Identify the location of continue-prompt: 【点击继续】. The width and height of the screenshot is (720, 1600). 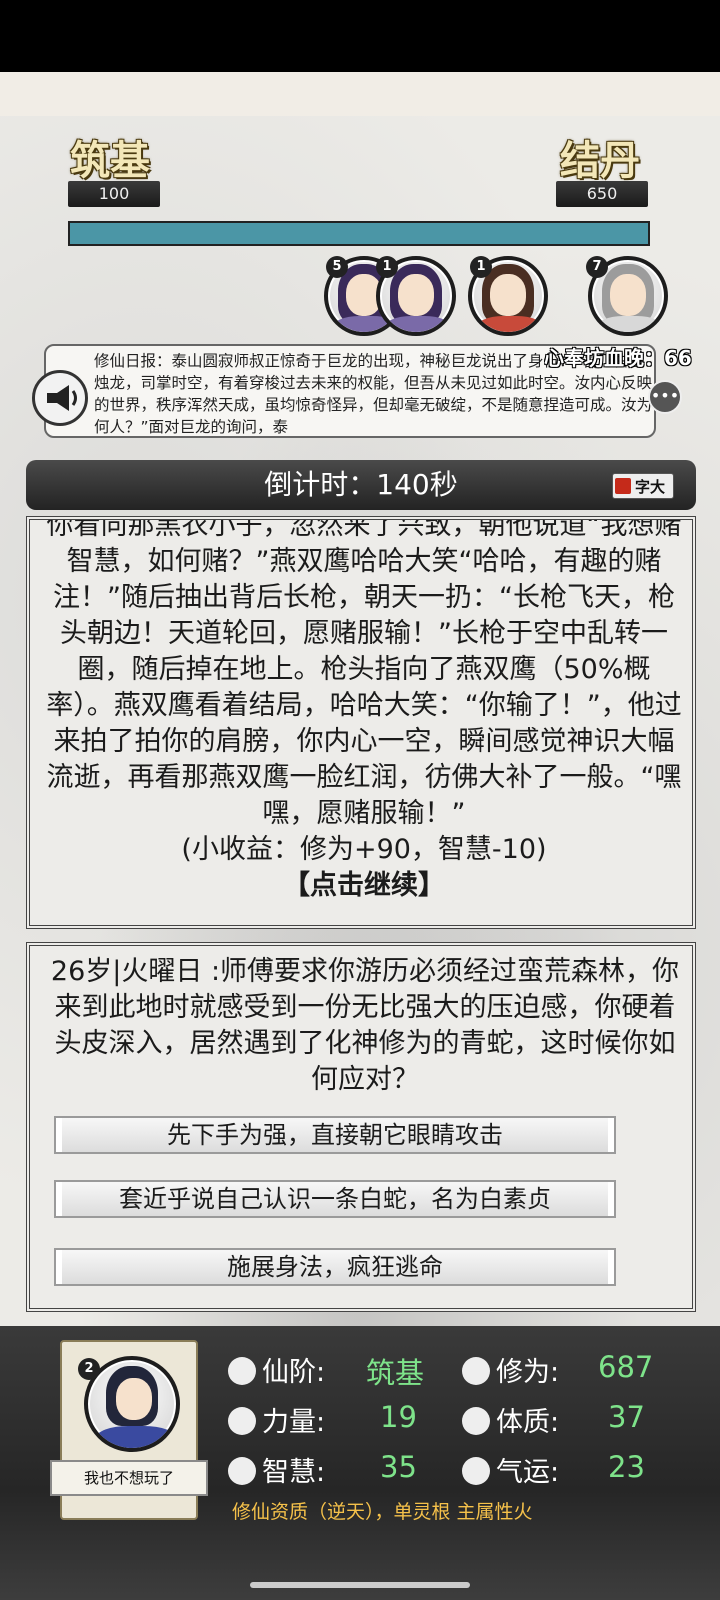
(364, 886).